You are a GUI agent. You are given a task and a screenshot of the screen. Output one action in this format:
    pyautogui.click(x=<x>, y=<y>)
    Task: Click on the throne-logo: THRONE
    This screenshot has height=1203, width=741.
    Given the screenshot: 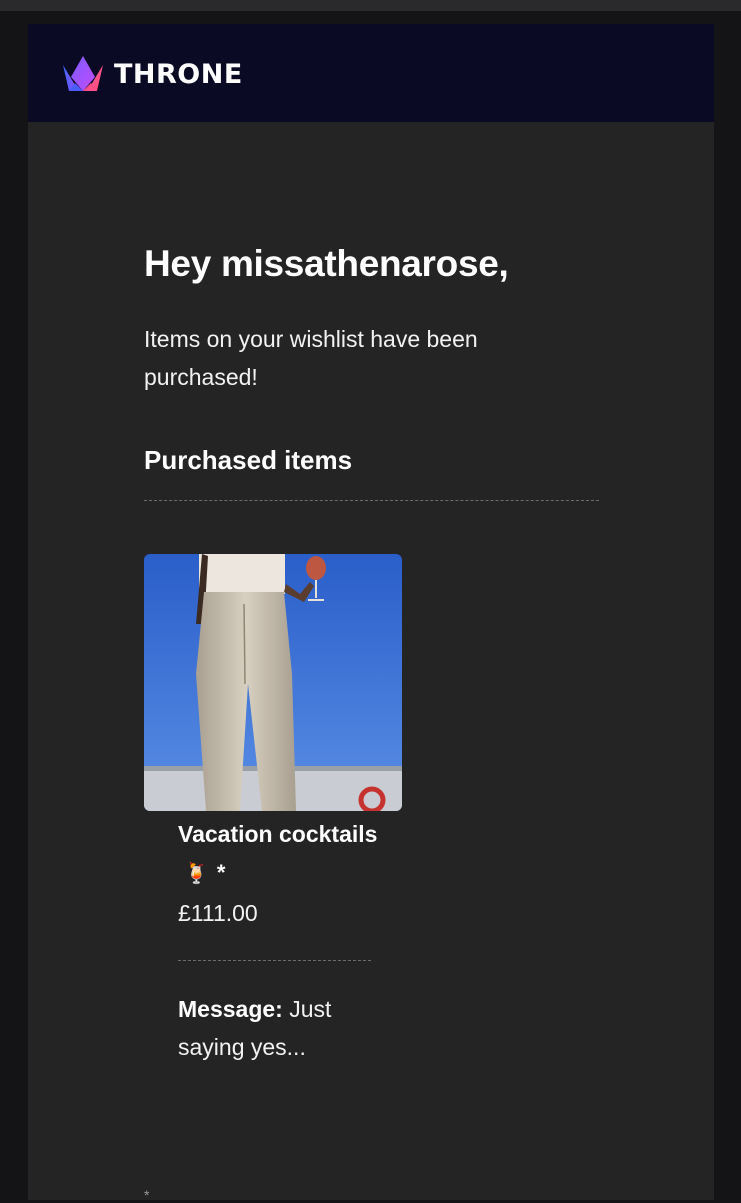 What is the action you would take?
    pyautogui.click(x=152, y=74)
    